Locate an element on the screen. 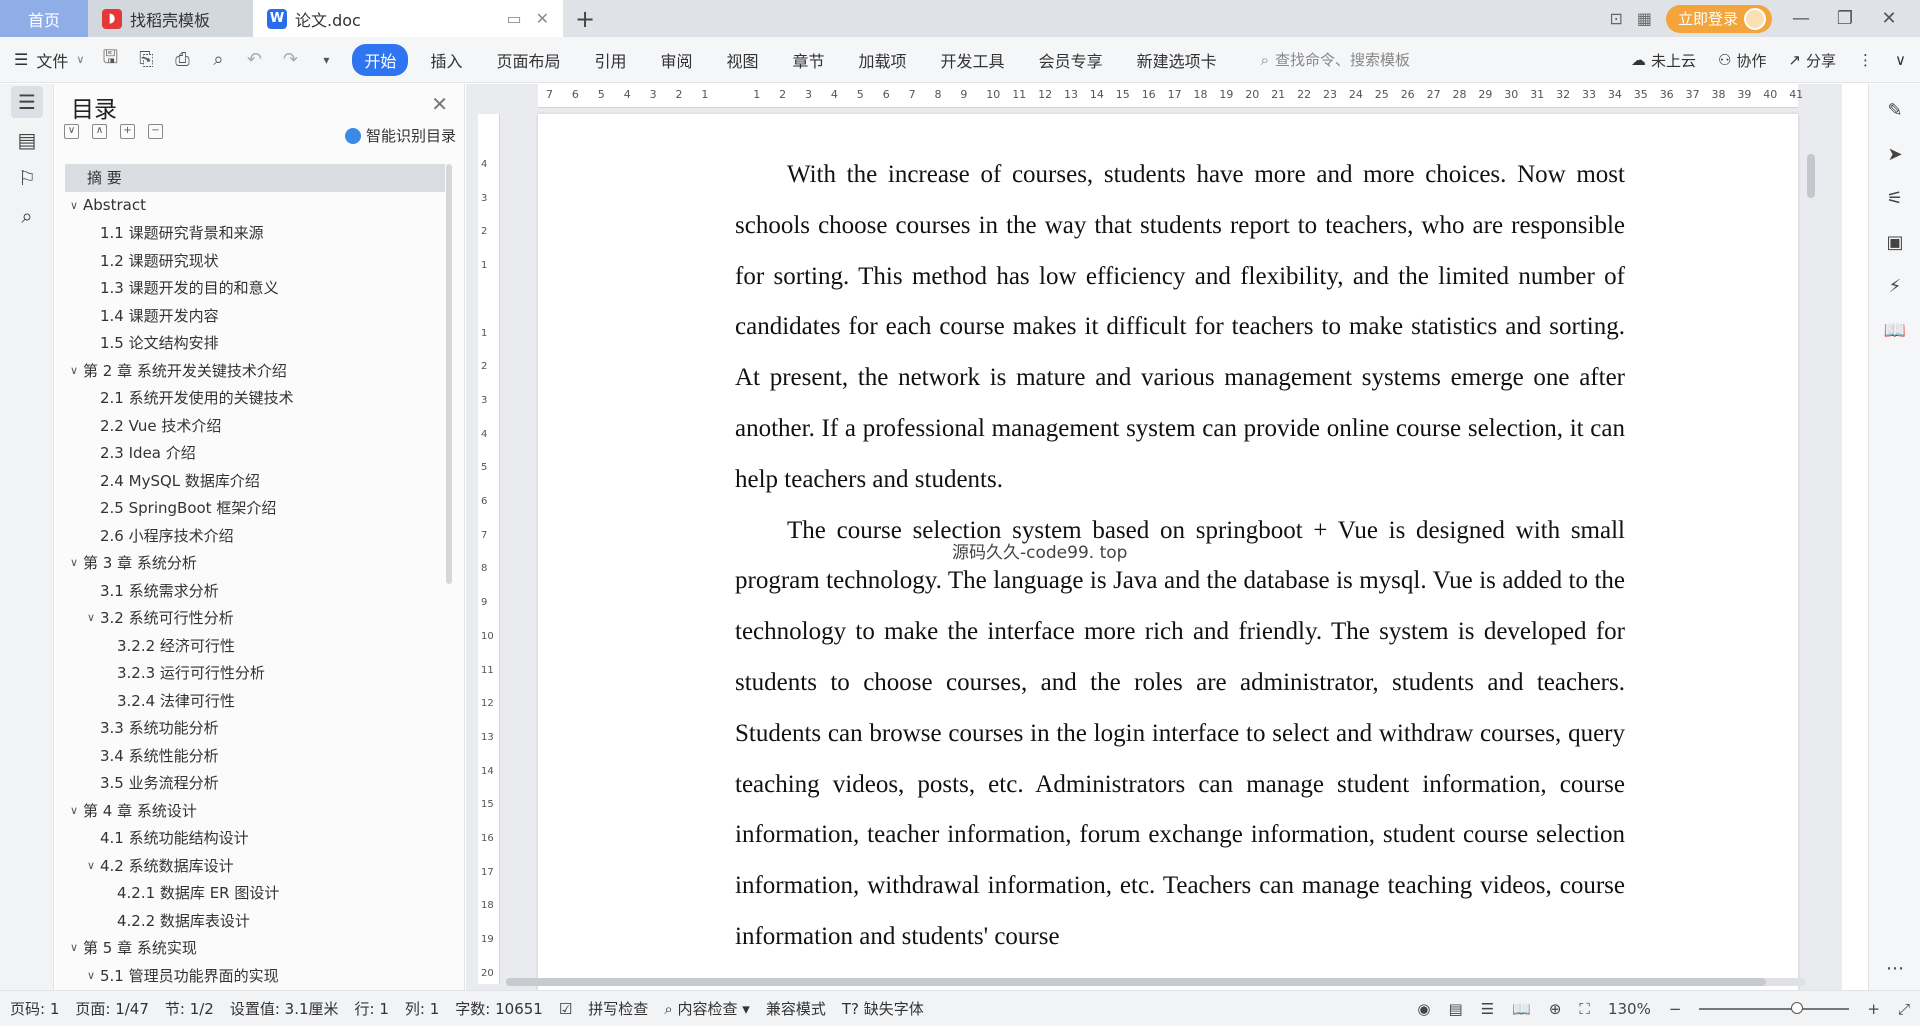 This screenshot has width=1920, height=1027. toc-item: 3.1 系统需求分析 is located at coordinates (255, 591).